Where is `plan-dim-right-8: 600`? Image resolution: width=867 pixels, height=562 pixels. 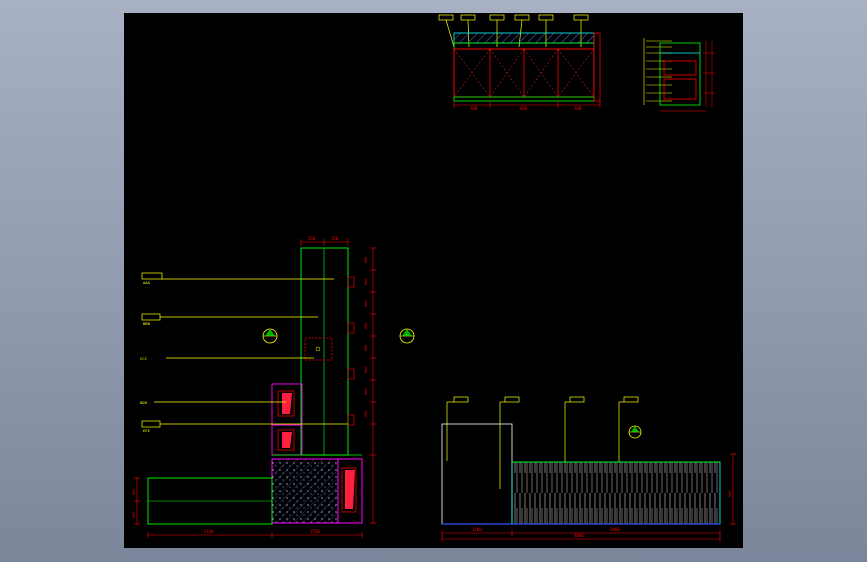 plan-dim-right-8: 600 is located at coordinates (366, 414).